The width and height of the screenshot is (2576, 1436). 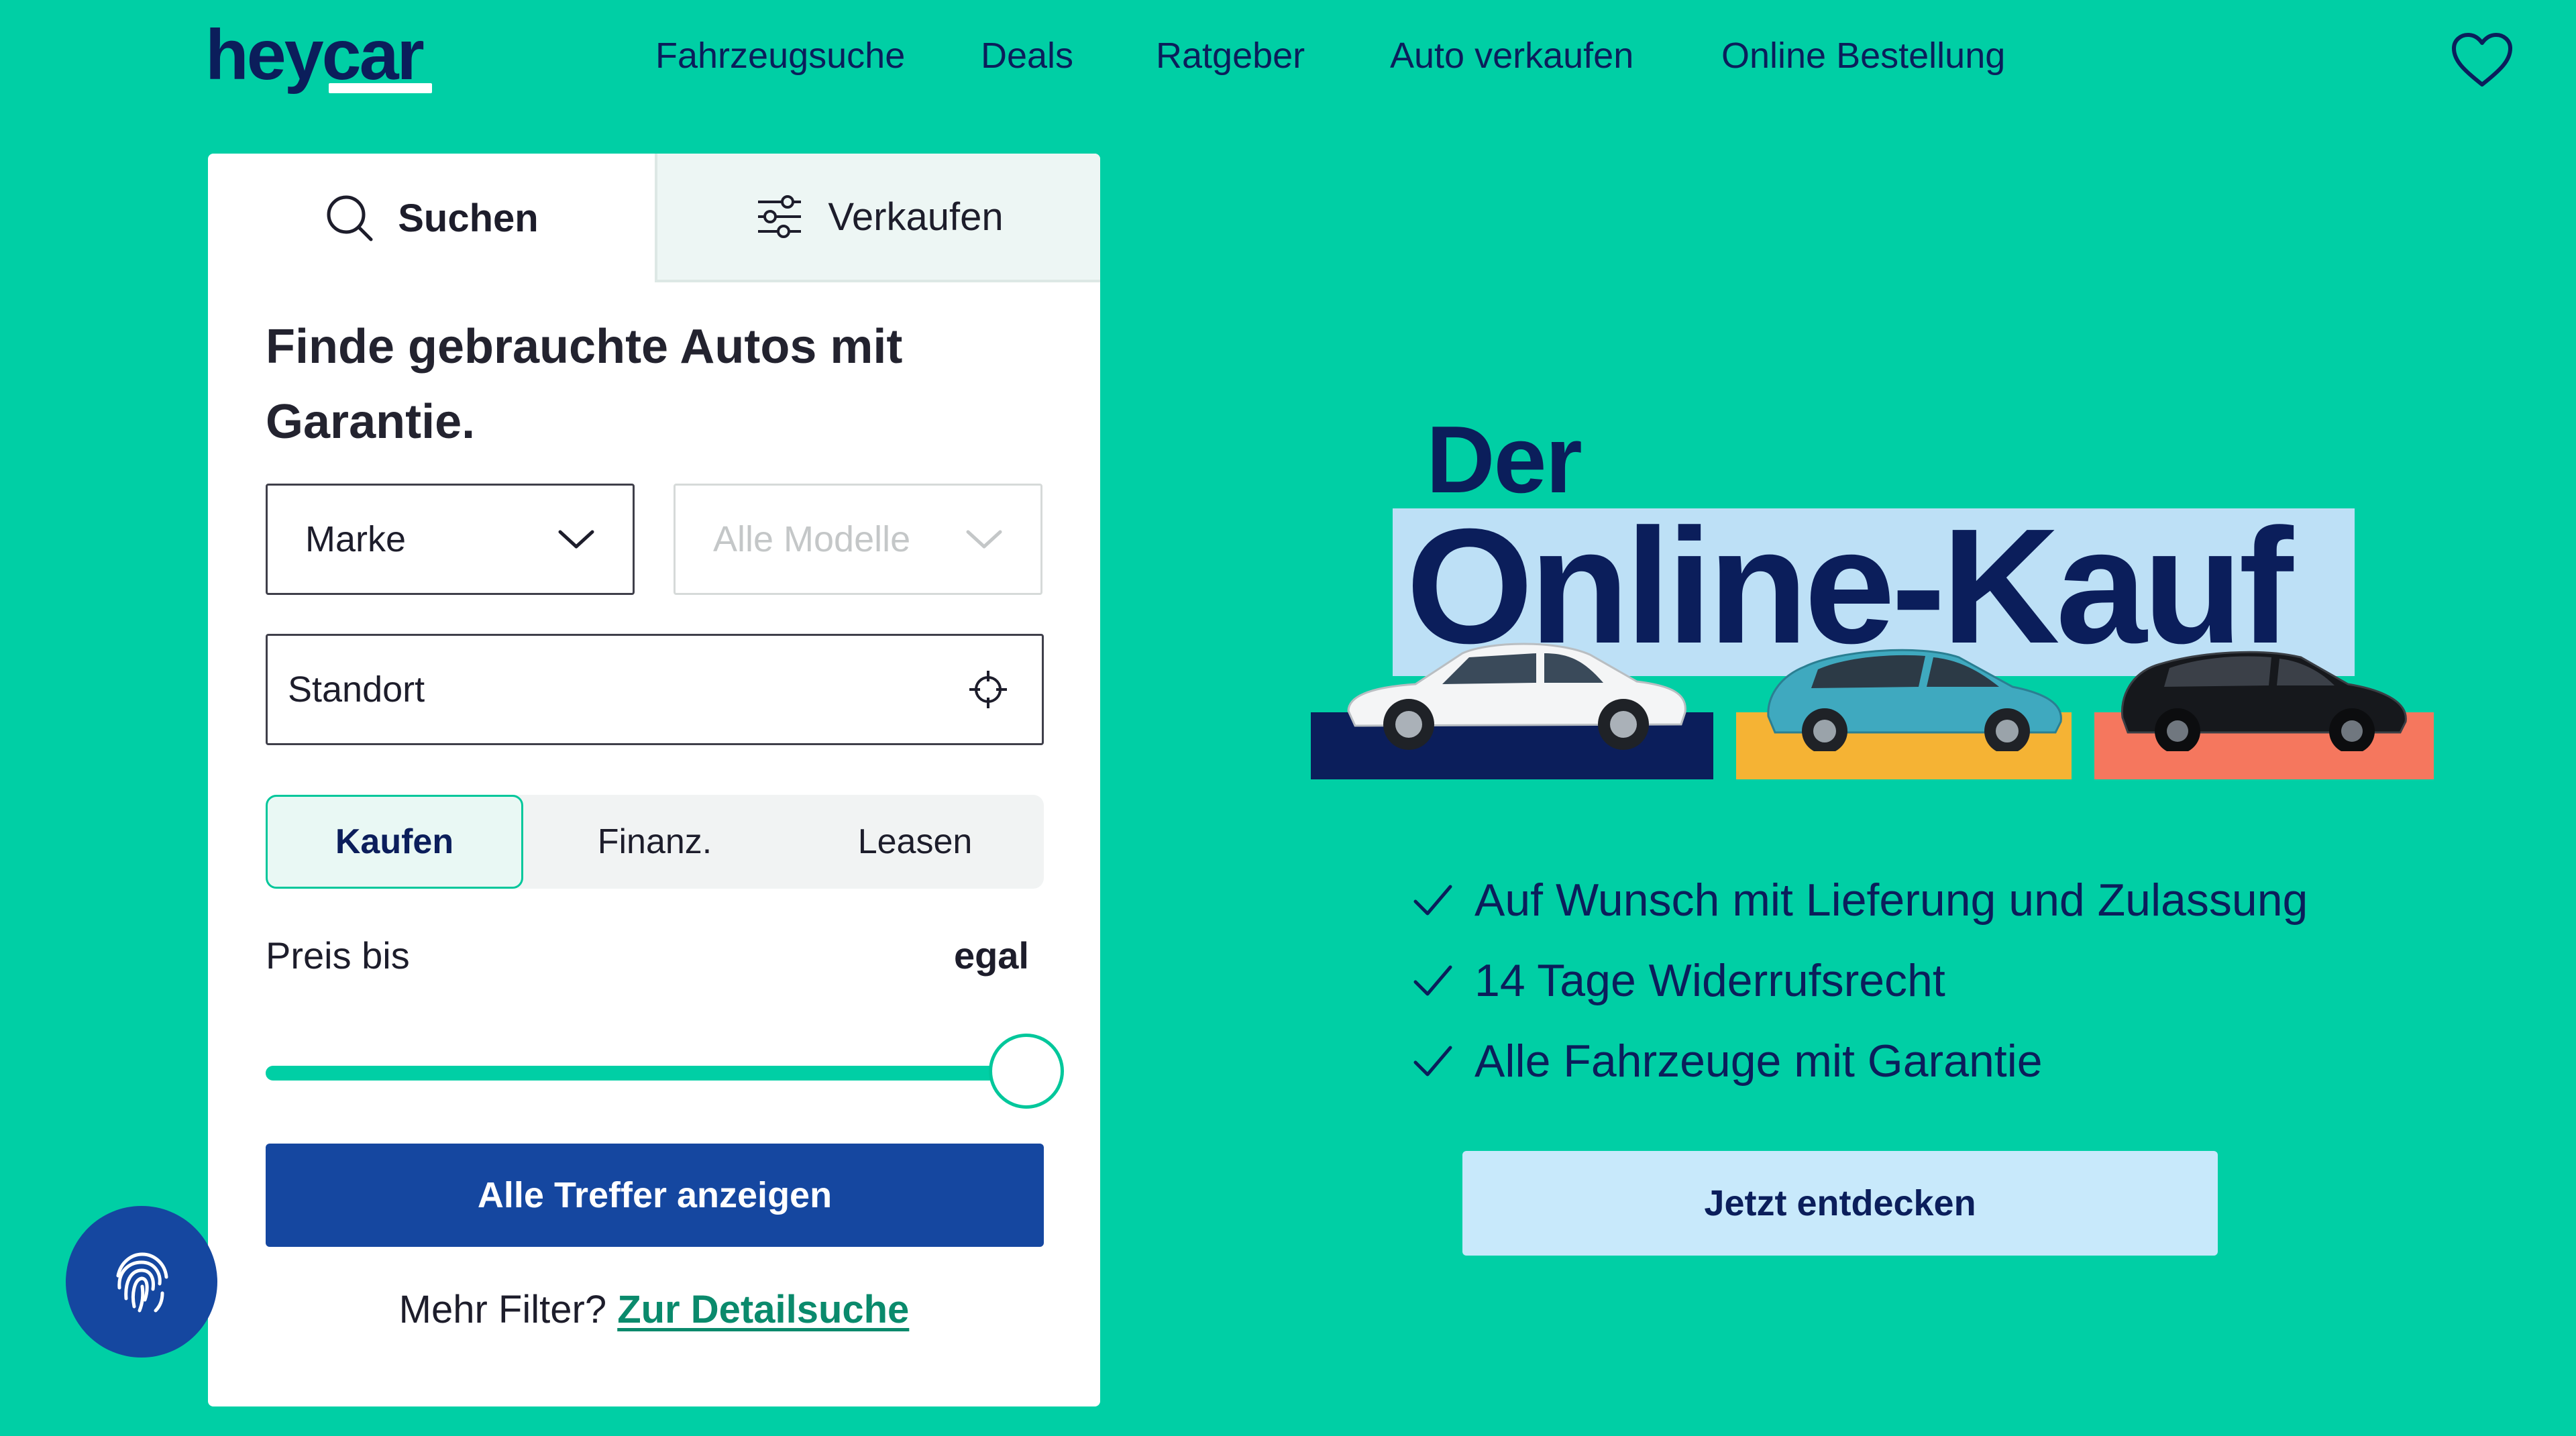 I want to click on nav-online-bestellung: Online Bestellung, so click(x=1863, y=56).